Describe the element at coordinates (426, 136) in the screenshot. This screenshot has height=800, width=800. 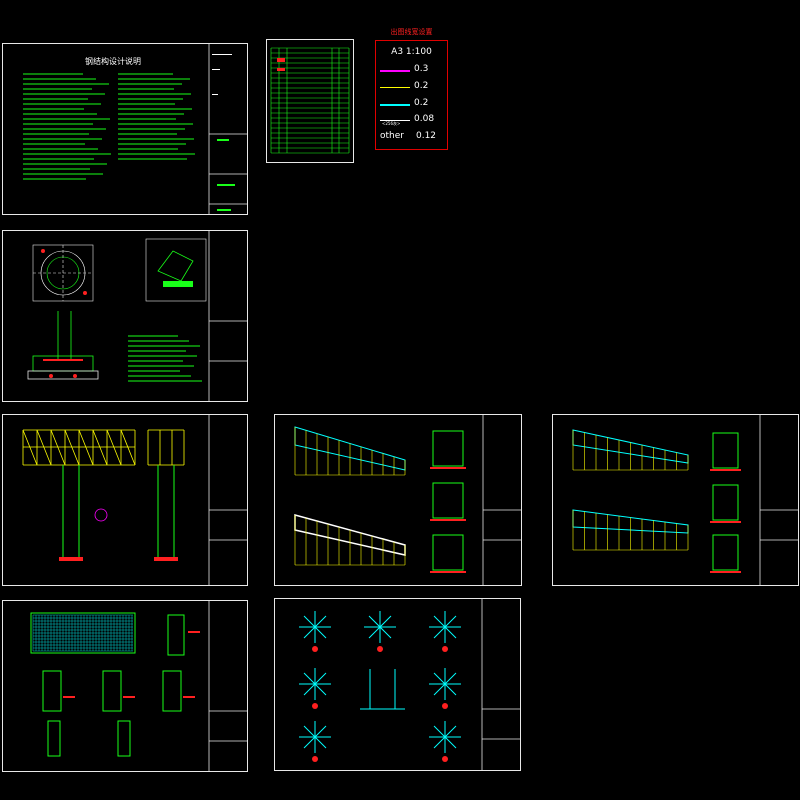
I see `legend-other-value: 0.12` at that location.